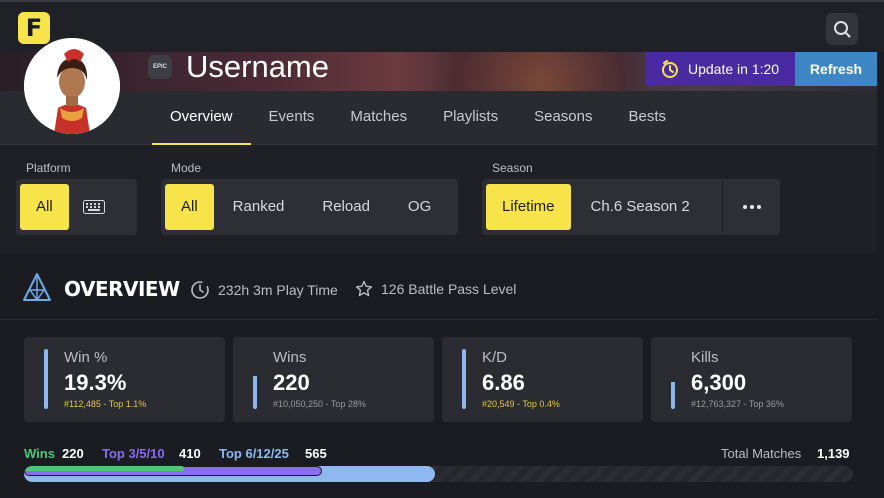  Describe the element at coordinates (438, 474) in the screenshot. I see `placement-progress` at that location.